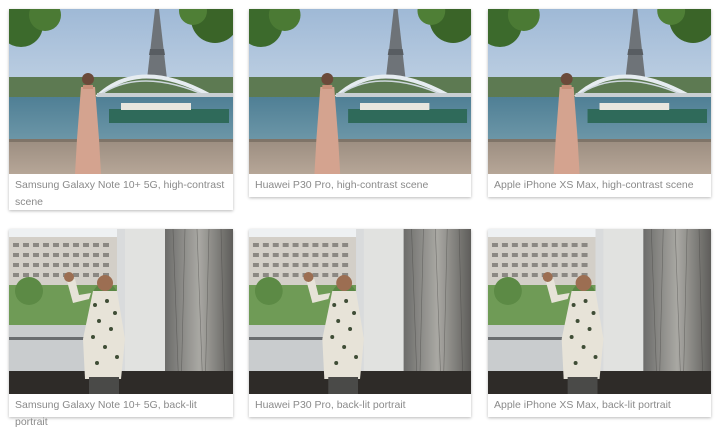 The image size is (720, 427). I want to click on gallery-card-3: Apple iPhone XS Max, high-contrast scene, so click(599, 103).